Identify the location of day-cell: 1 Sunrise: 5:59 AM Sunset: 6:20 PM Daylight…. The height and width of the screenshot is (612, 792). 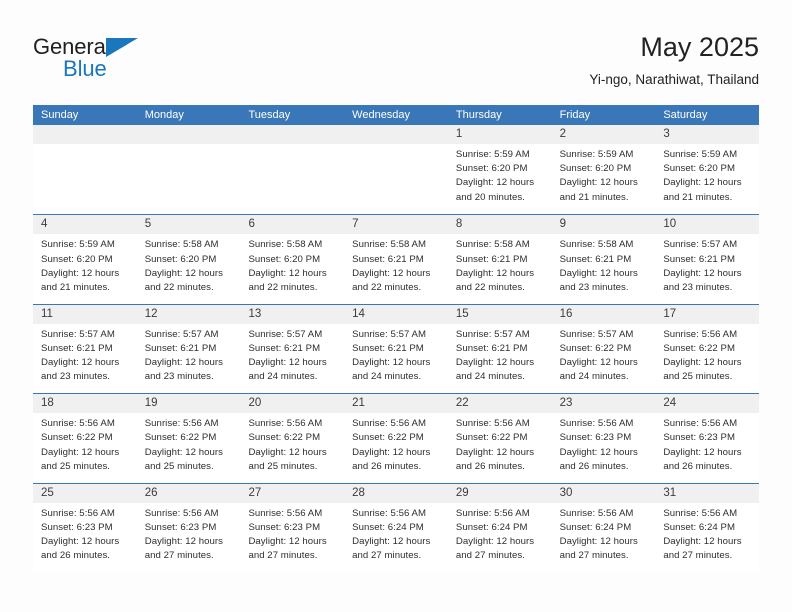
(499, 170).